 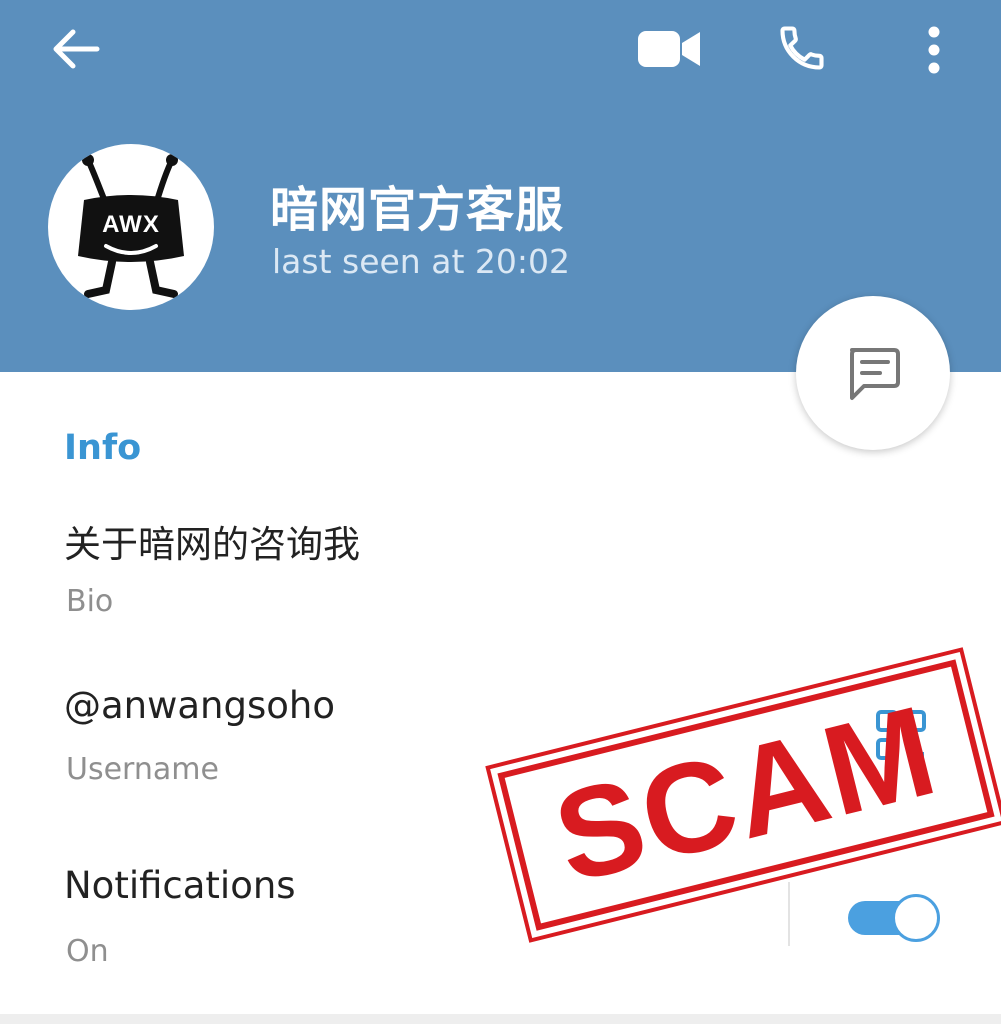 I want to click on contact-name: 暗网官方客服, so click(x=417, y=210).